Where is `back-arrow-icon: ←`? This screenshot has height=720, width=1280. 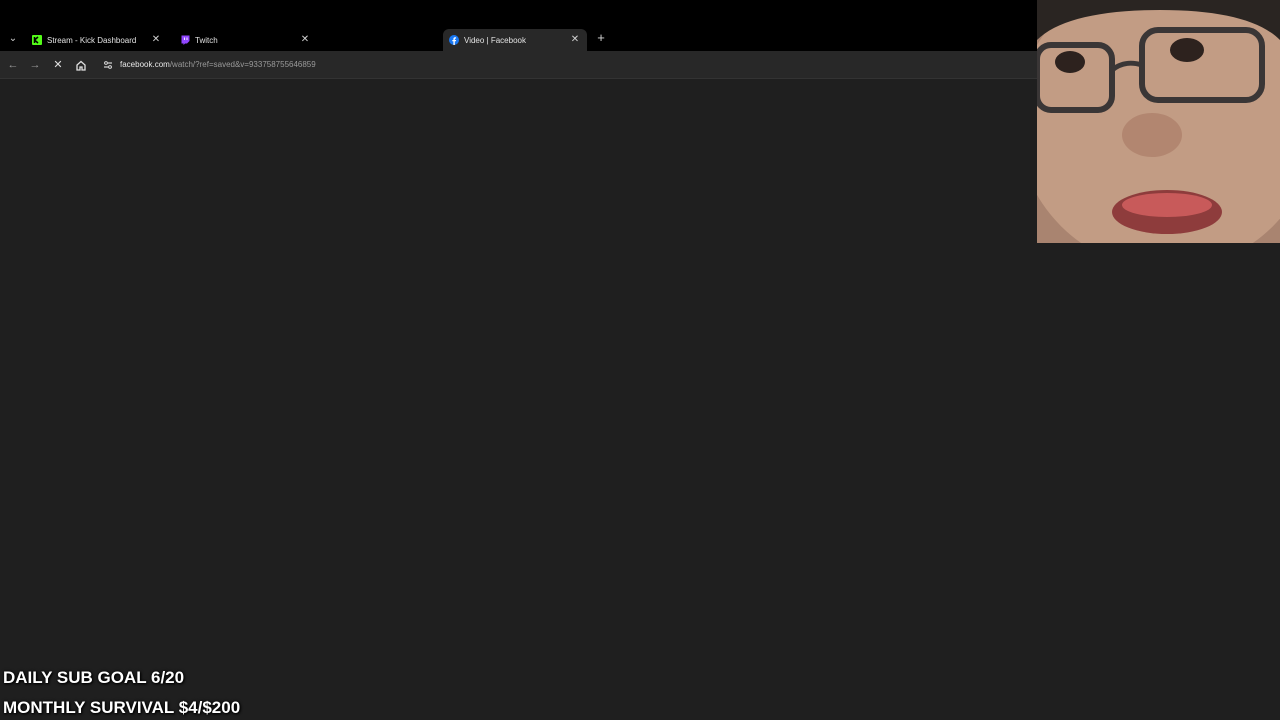
back-arrow-icon: ← is located at coordinates (13, 65).